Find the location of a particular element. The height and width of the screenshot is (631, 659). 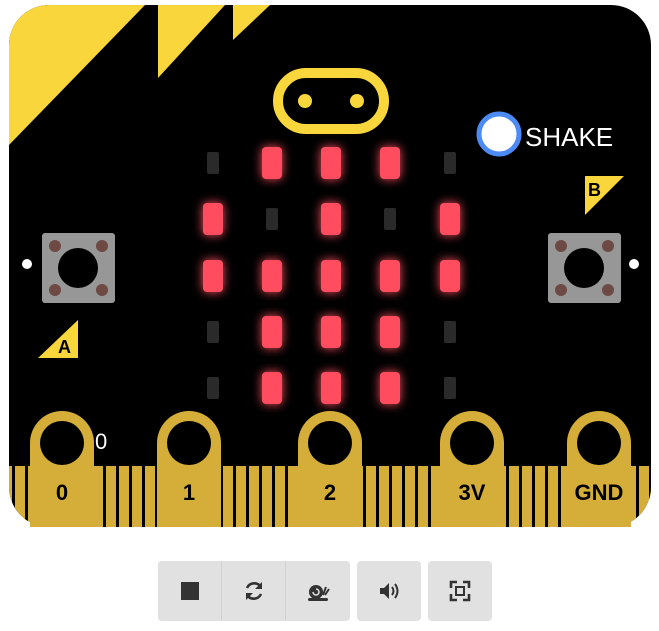

snail-icon is located at coordinates (319, 593).